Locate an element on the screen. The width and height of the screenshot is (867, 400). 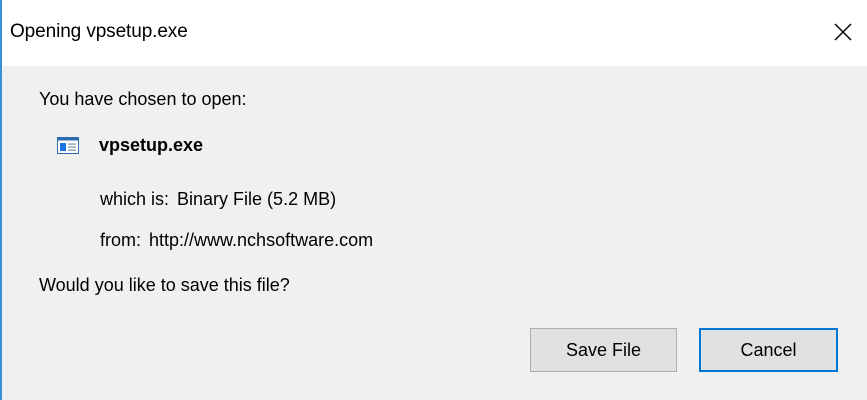
file-source-row: from: http://www.nchsoftware.com is located at coordinates (236, 240).